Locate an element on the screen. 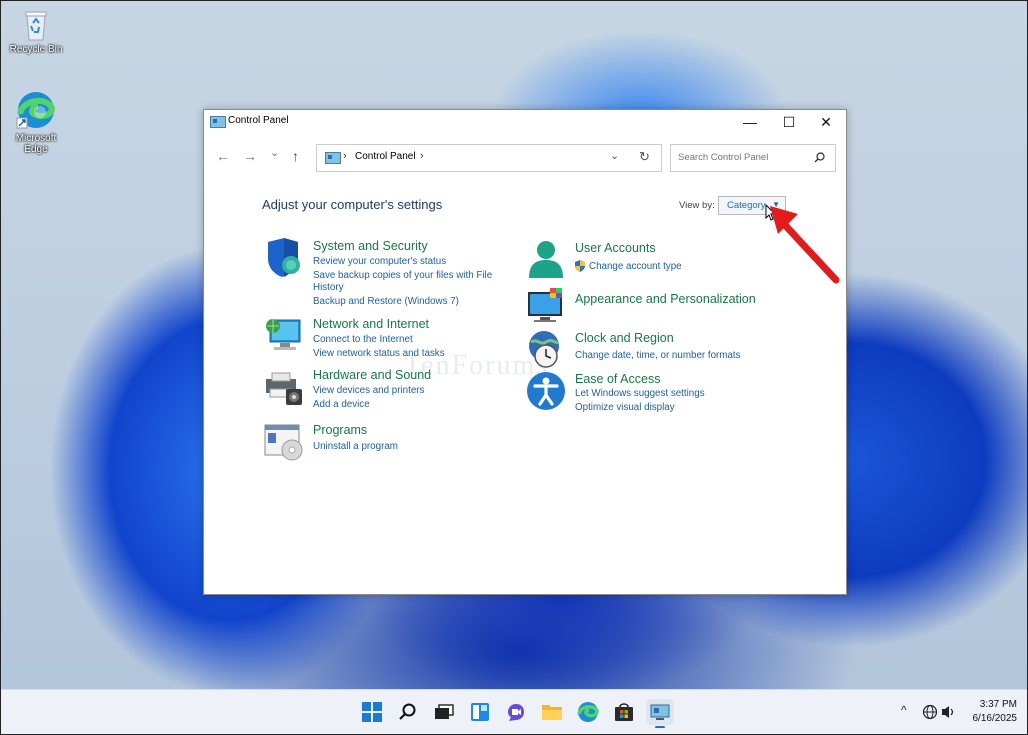 The height and width of the screenshot is (735, 1028). widgets-icon is located at coordinates (480, 712).